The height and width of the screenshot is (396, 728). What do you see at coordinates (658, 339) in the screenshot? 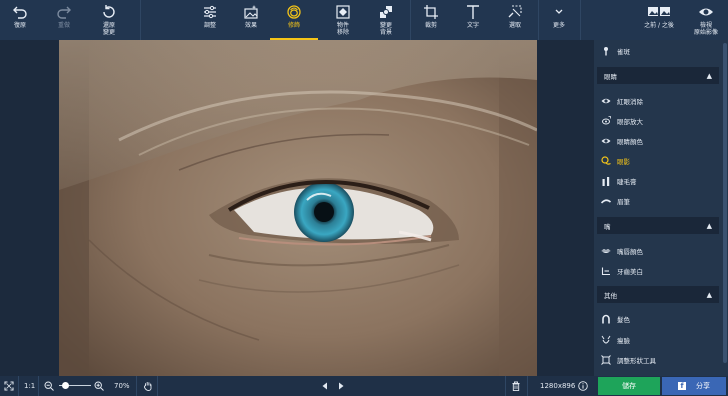
I see `panel-item-slim-face: 瘦臉` at bounding box center [658, 339].